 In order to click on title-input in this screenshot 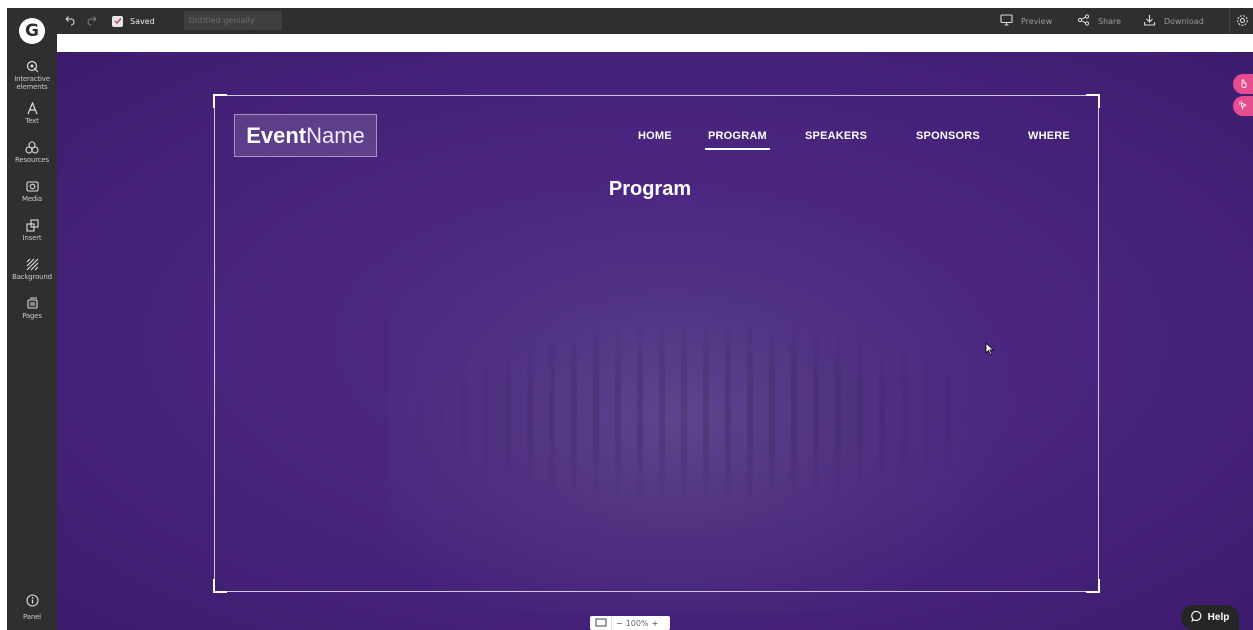, I will do `click(233, 20)`.